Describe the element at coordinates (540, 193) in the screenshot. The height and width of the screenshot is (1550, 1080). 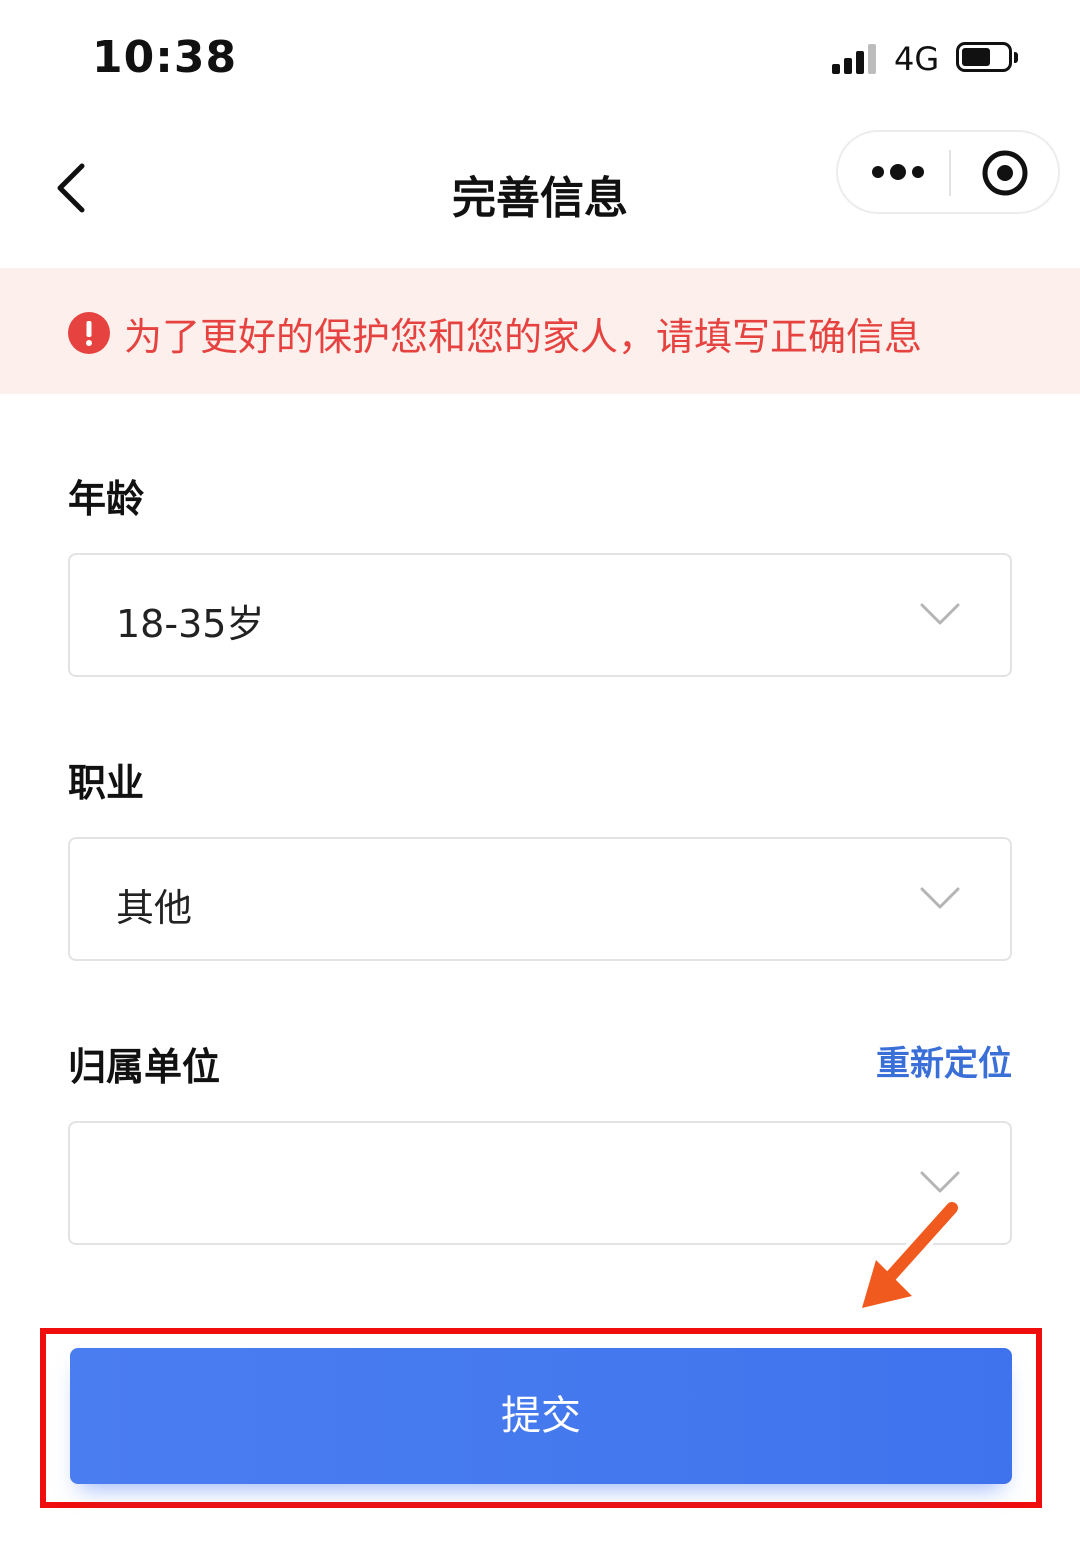
I see `nav-bar: 完善信息` at that location.